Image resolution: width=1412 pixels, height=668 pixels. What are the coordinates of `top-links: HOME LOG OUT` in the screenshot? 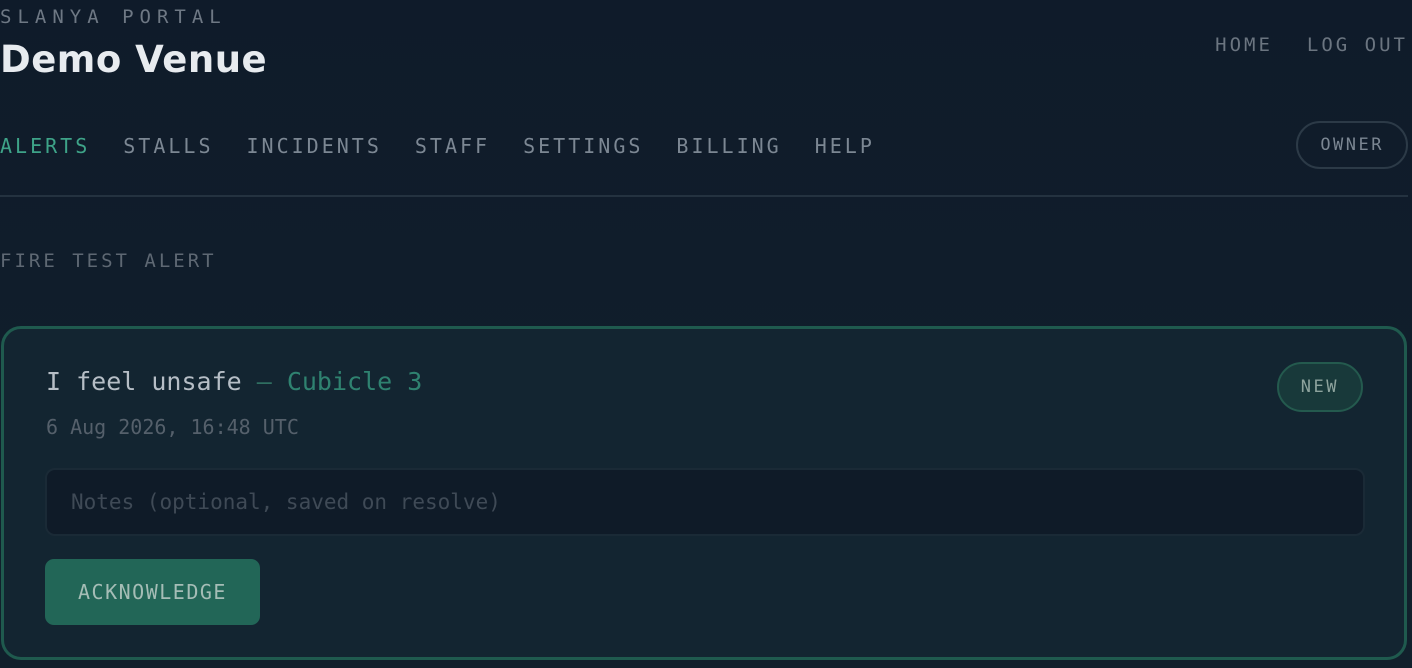 It's located at (1311, 45).